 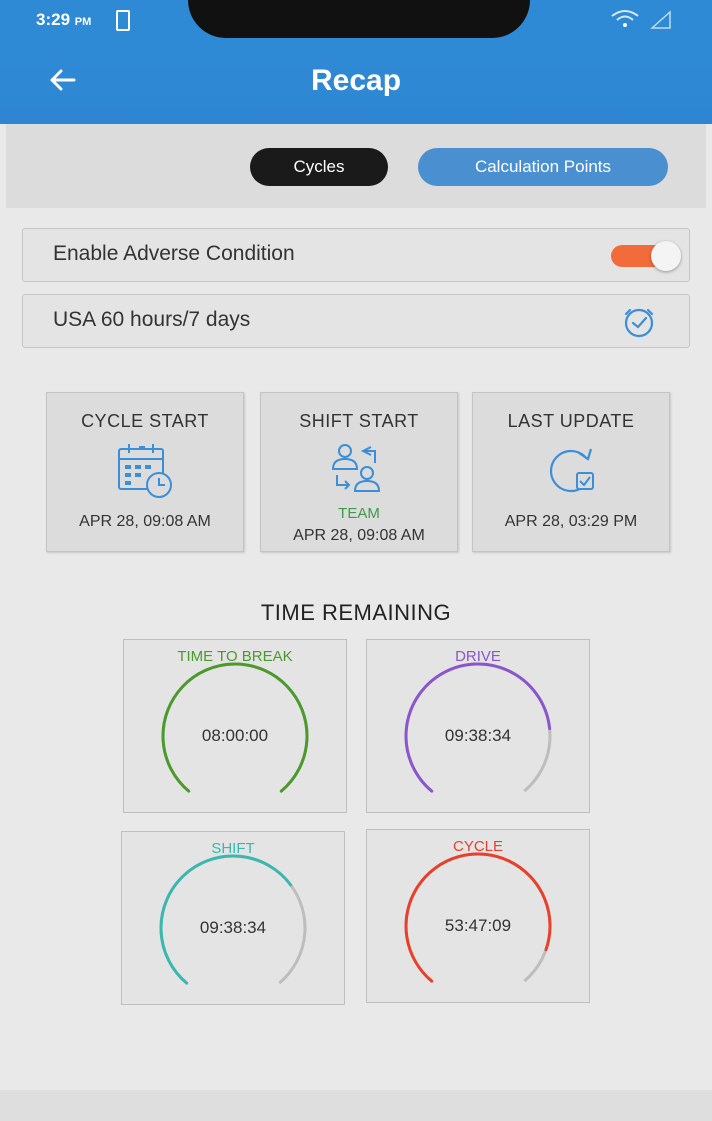 What do you see at coordinates (359, 421) in the screenshot?
I see `shift-start-title: SHIFT START` at bounding box center [359, 421].